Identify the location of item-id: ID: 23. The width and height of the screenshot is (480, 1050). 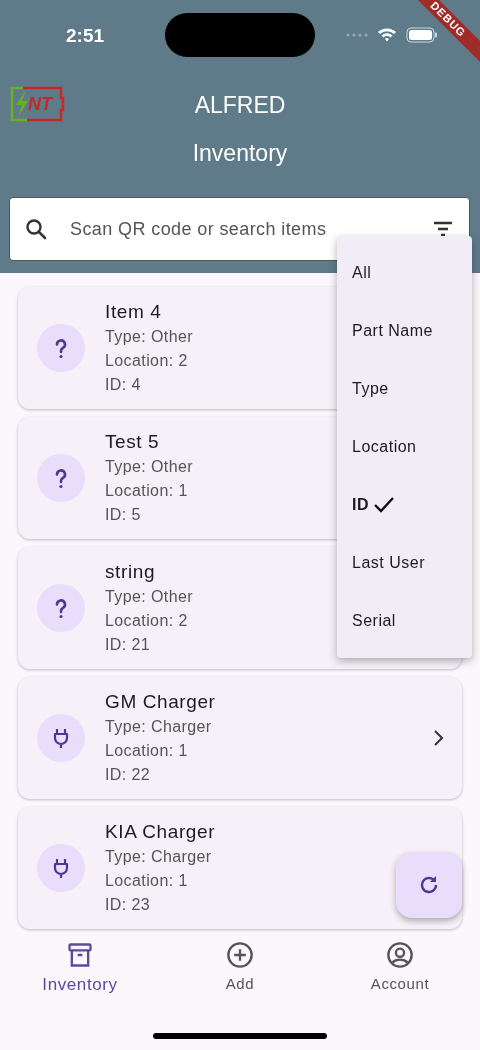
(128, 905).